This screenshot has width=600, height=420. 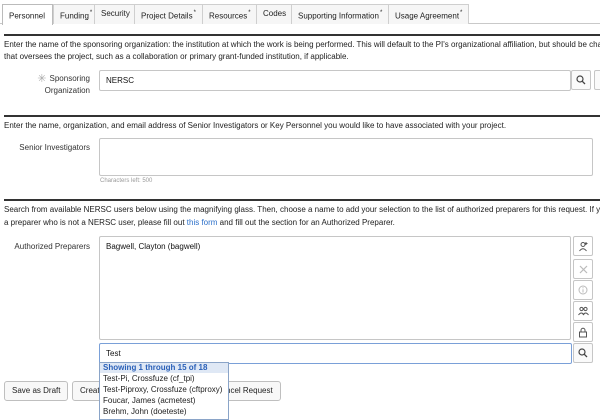 What do you see at coordinates (335, 247) in the screenshot?
I see `list-item: Bagwell, Clayton (bagwell)` at bounding box center [335, 247].